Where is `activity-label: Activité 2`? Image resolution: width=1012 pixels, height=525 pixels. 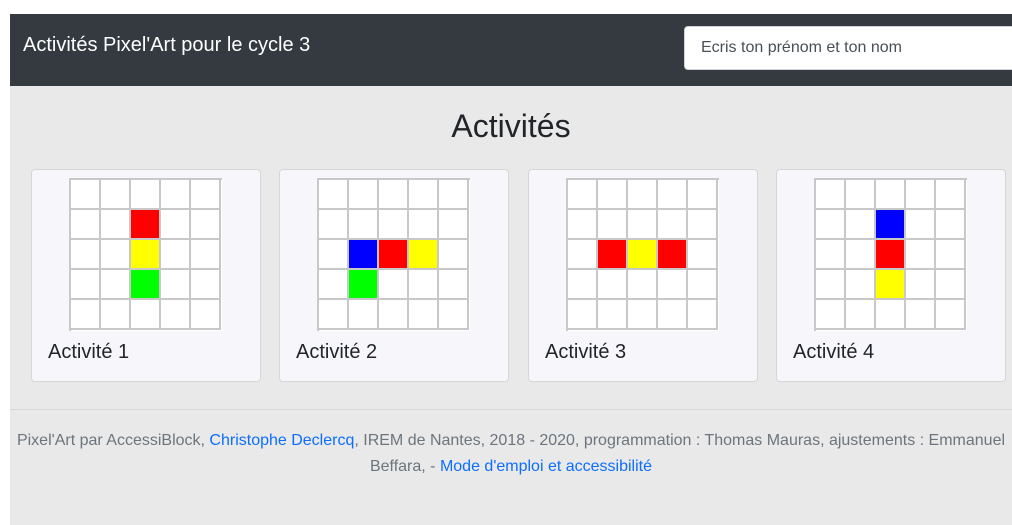
activity-label: Activité 2 is located at coordinates (337, 352).